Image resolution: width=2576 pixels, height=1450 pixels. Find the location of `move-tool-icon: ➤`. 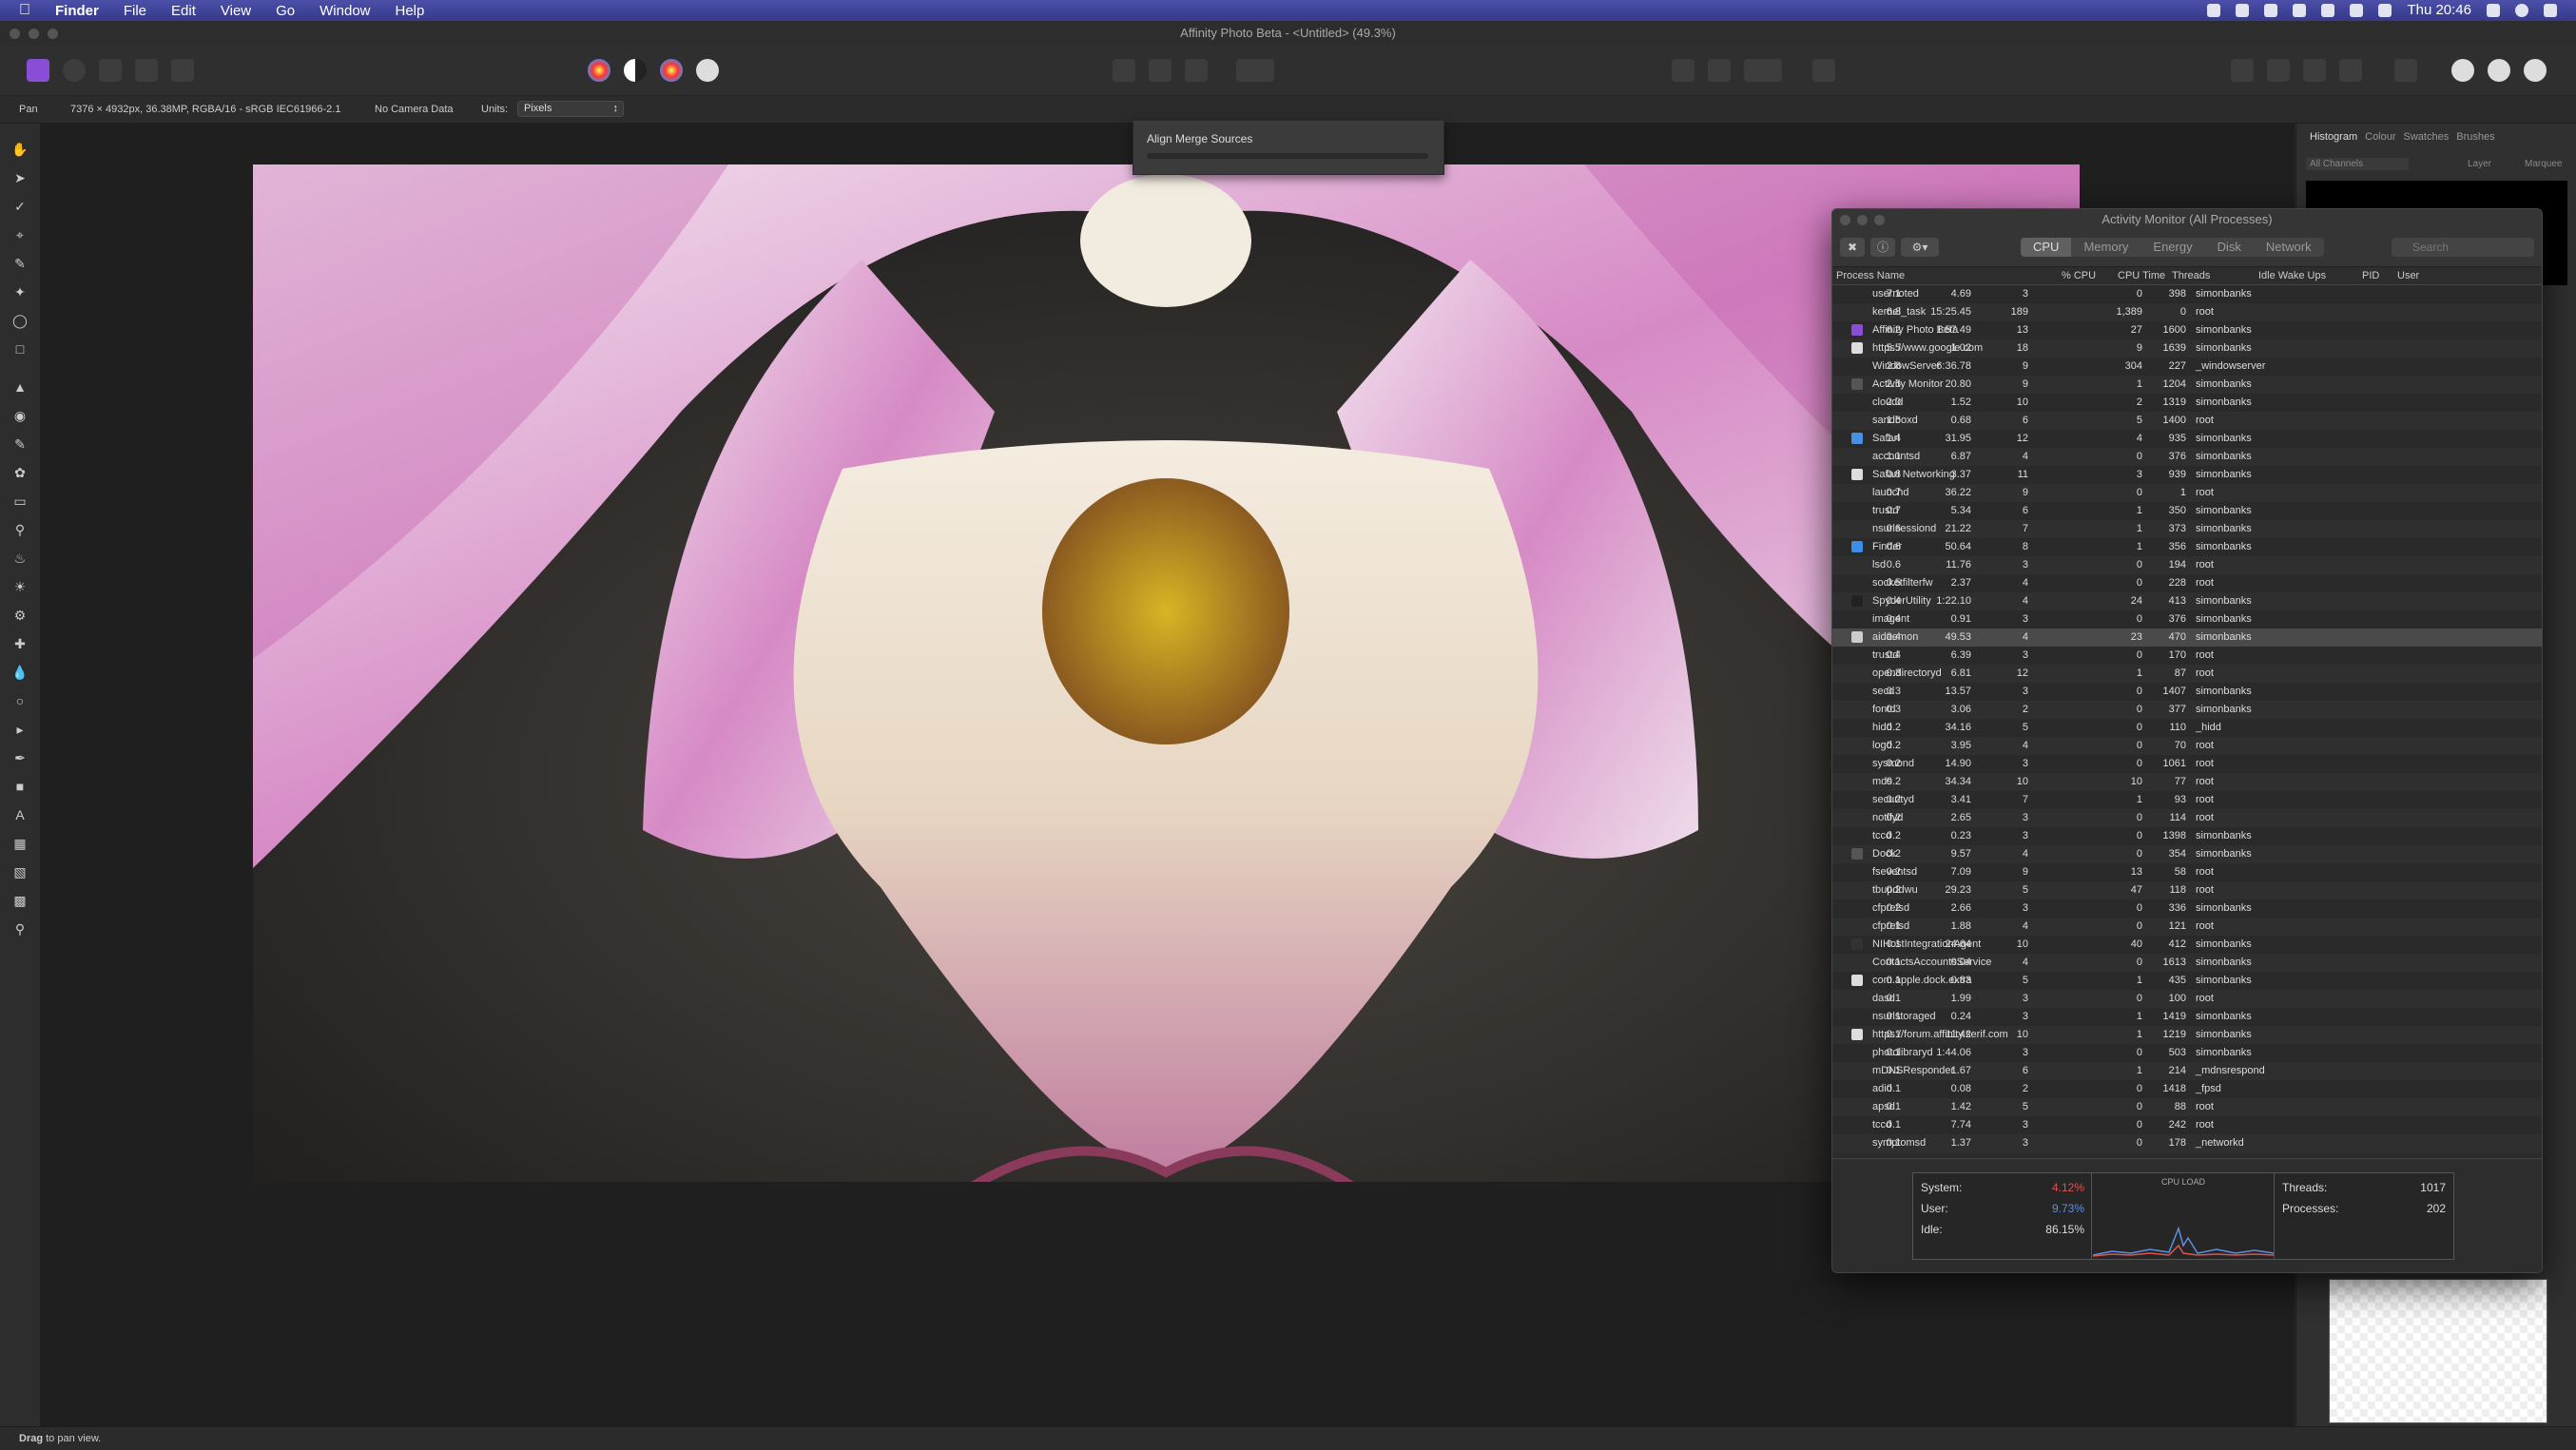

move-tool-icon: ➤ is located at coordinates (20, 177).